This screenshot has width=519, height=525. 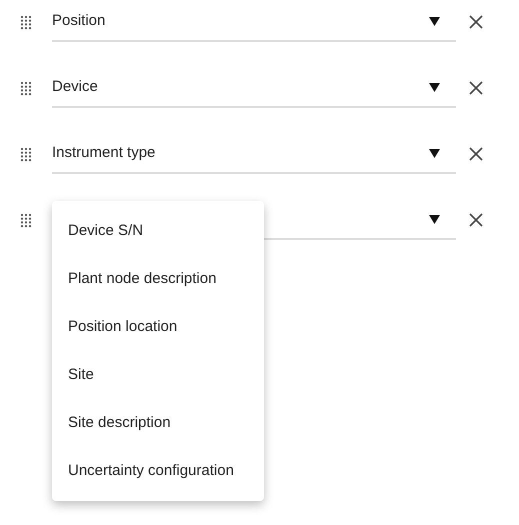 What do you see at coordinates (254, 154) in the screenshot?
I see `select-field: Instrument type` at bounding box center [254, 154].